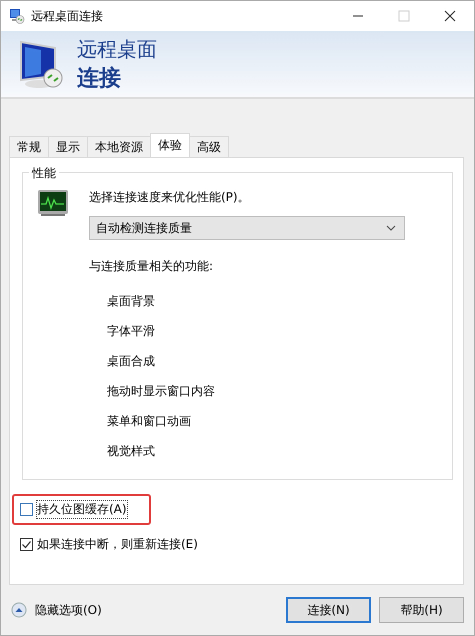 The height and width of the screenshot is (636, 475). I want to click on group-title: 性能, so click(44, 173).